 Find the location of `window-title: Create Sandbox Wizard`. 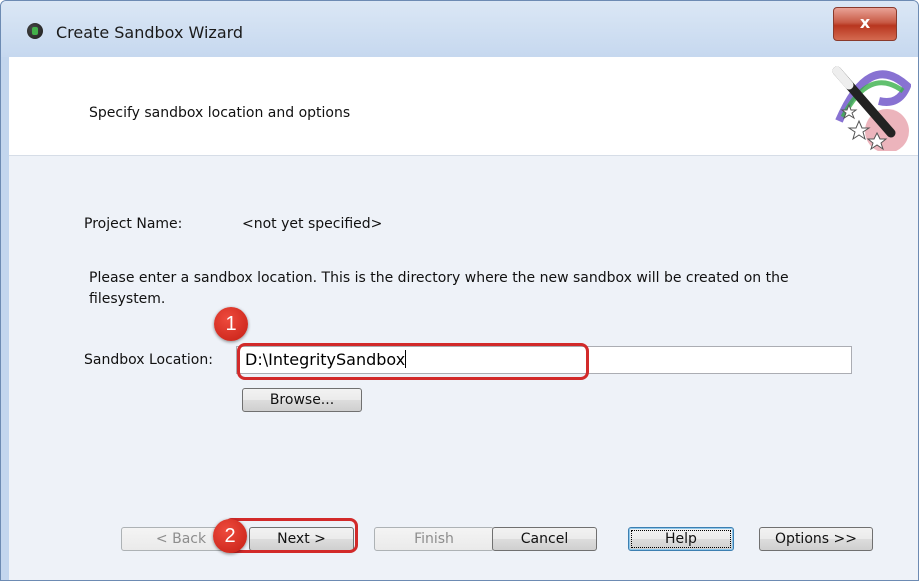

window-title: Create Sandbox Wizard is located at coordinates (150, 32).